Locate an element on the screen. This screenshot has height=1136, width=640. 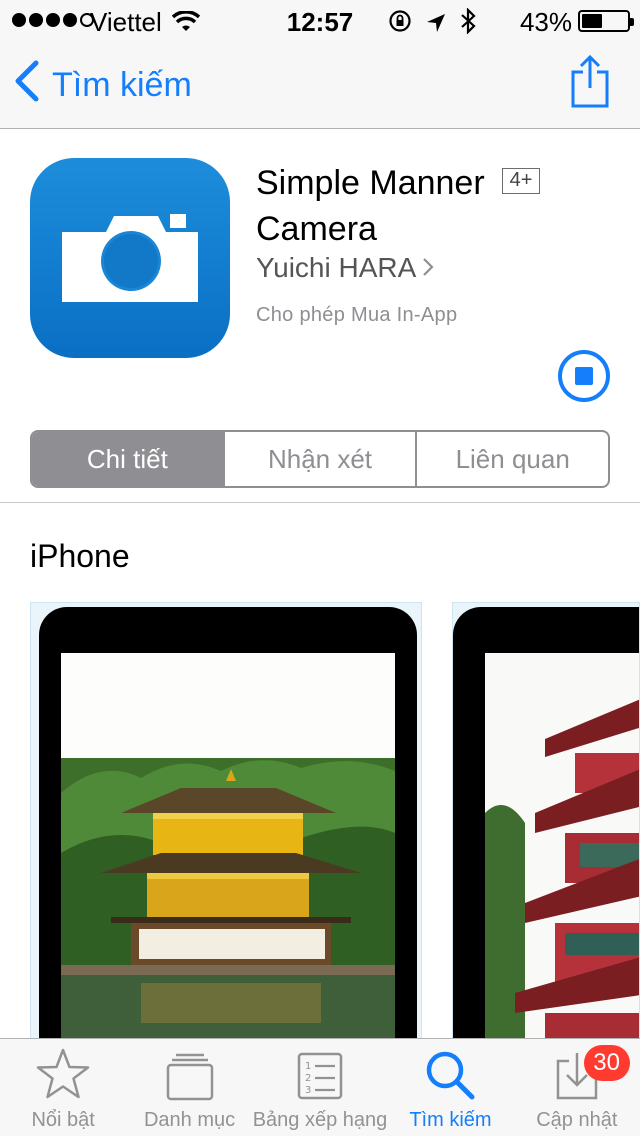
app-icon is located at coordinates (130, 258).